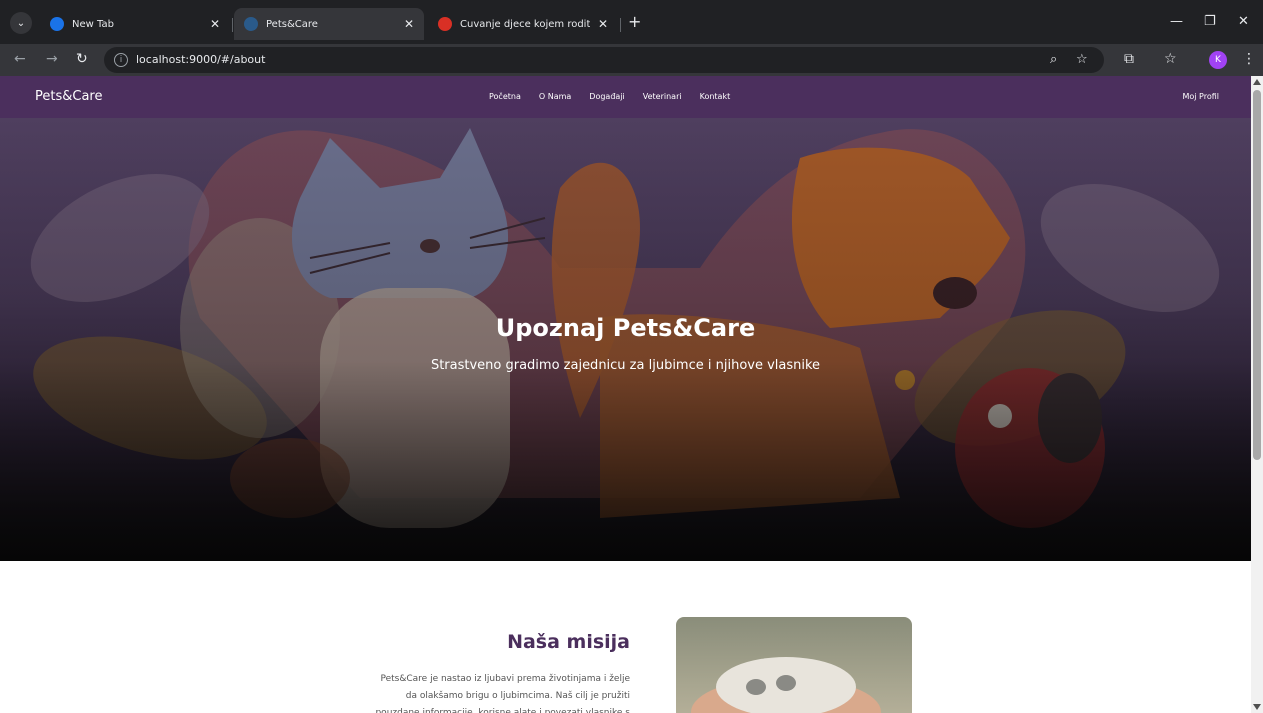  Describe the element at coordinates (606, 96) in the screenshot. I see `nav-link-dogadaji: Događaji` at that location.